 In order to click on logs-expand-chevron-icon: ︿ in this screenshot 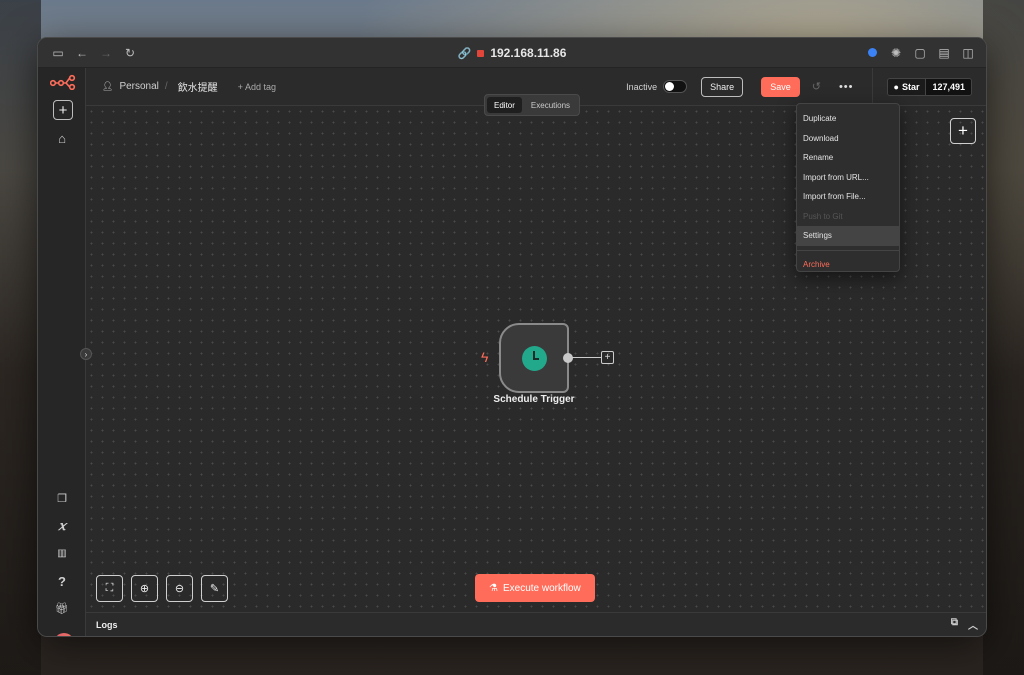, I will do `click(973, 624)`.